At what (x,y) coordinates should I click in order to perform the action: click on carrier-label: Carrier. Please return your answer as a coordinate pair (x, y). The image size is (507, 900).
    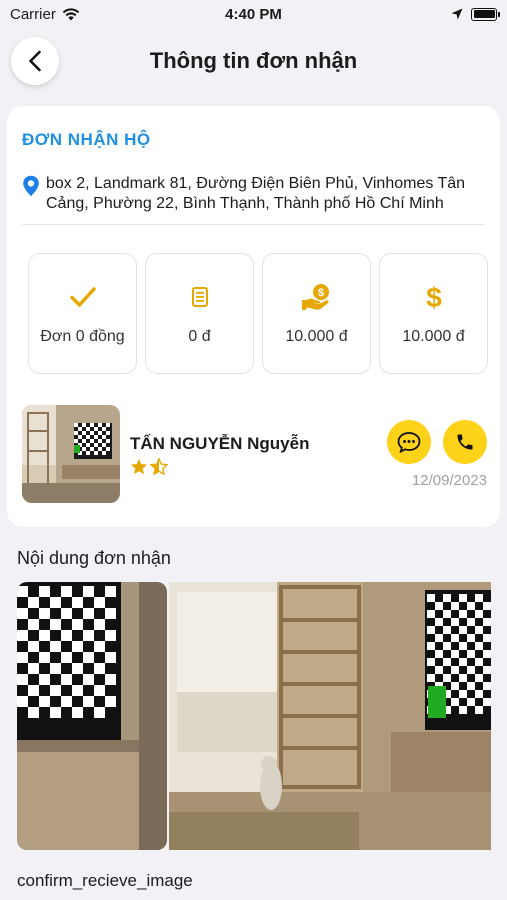
    Looking at the image, I should click on (33, 14).